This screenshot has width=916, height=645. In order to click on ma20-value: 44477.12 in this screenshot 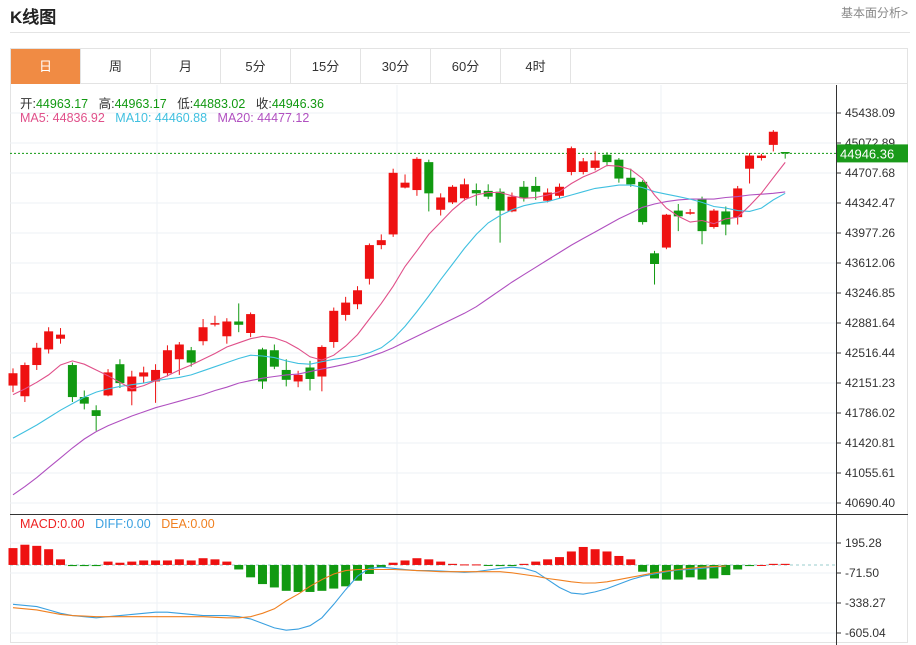, I will do `click(283, 118)`.